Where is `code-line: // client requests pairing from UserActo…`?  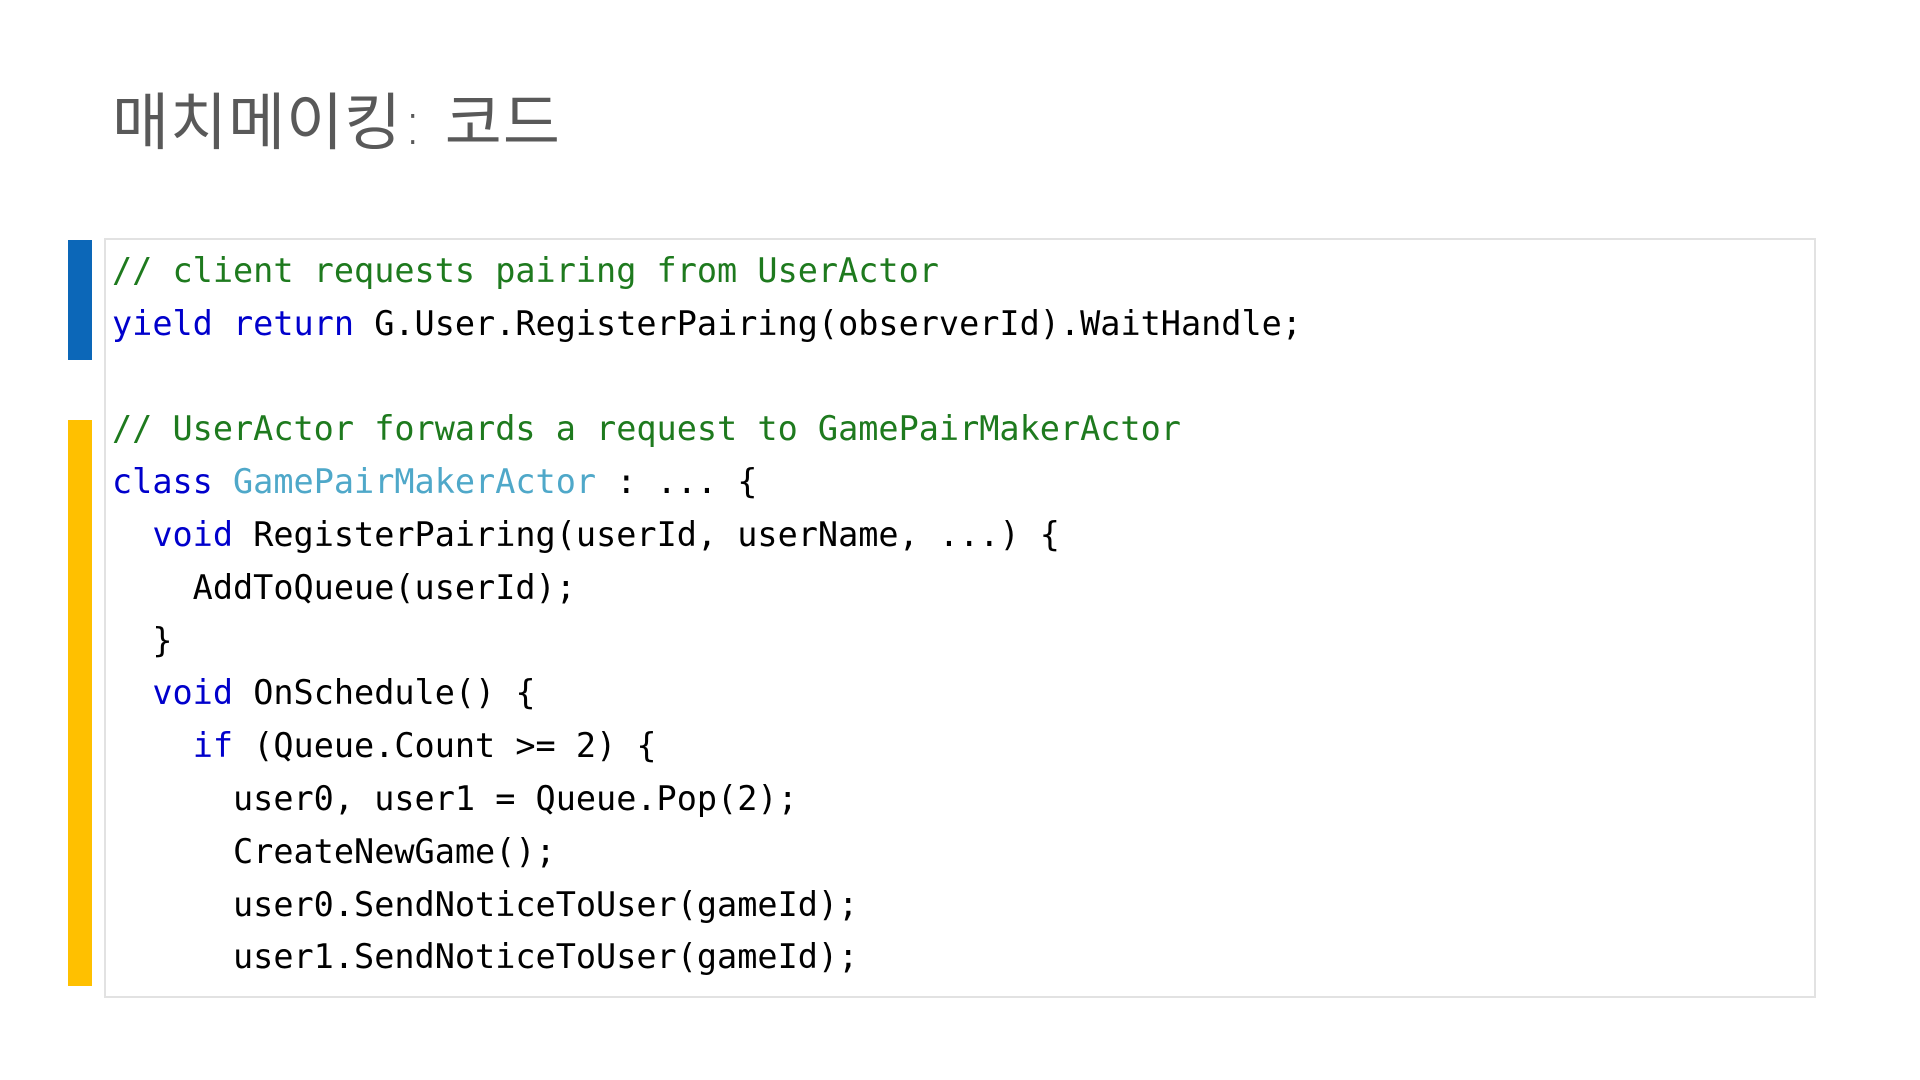
code-line: // client requests pairing from UserActo… is located at coordinates (982, 271).